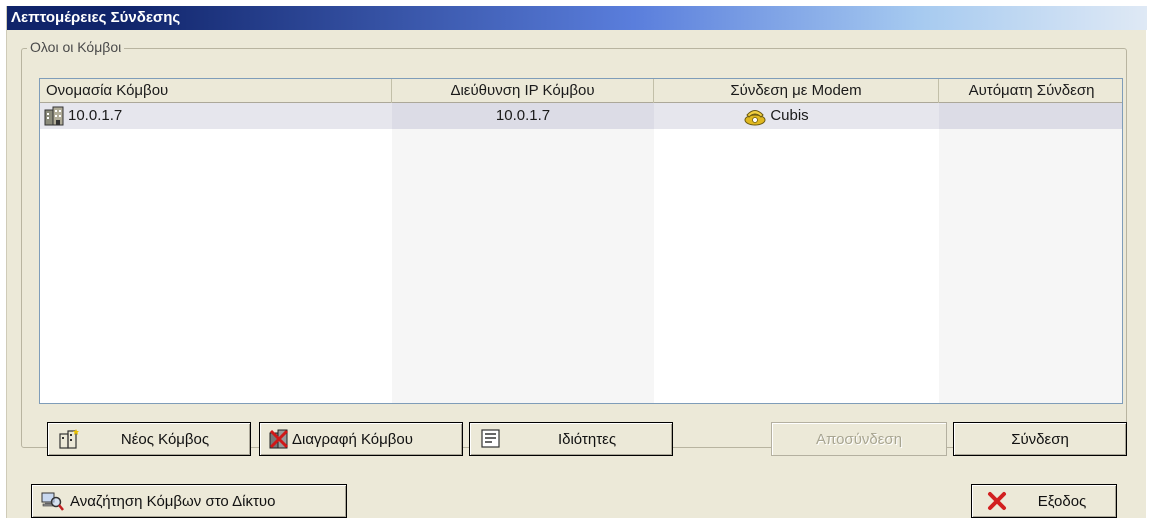  What do you see at coordinates (755, 116) in the screenshot?
I see `phone-icon` at bounding box center [755, 116].